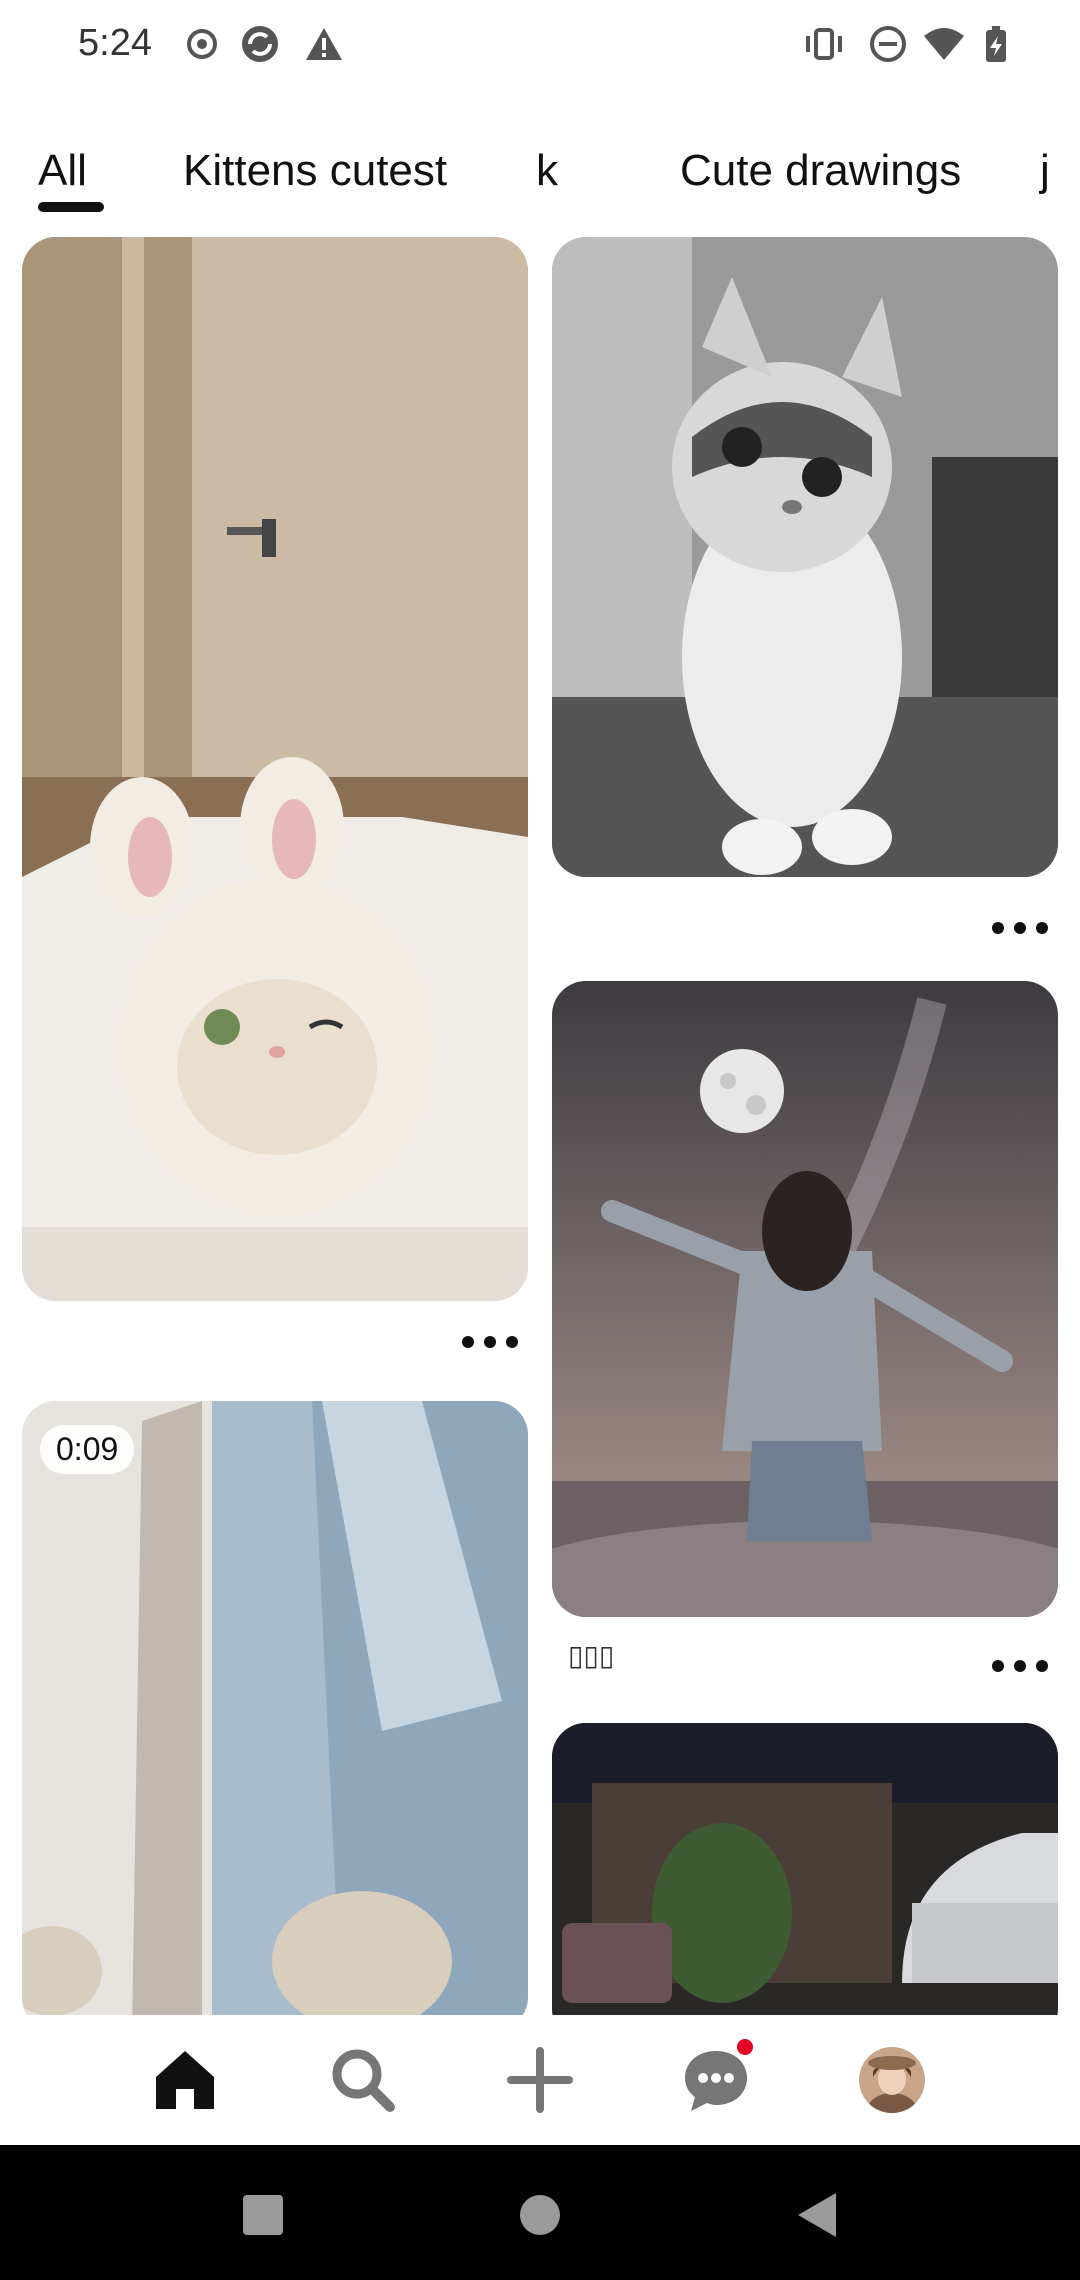 This screenshot has height=2280, width=1080. What do you see at coordinates (71, 207) in the screenshot?
I see `tab-selected-indicator` at bounding box center [71, 207].